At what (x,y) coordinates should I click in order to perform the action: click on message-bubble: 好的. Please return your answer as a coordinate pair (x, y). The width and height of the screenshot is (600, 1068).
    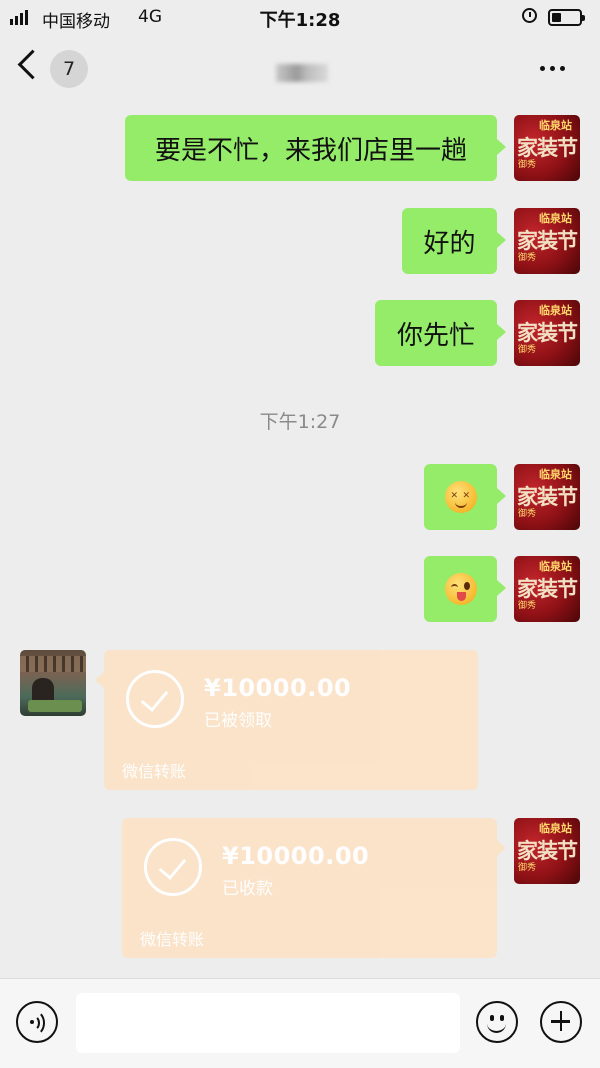
    Looking at the image, I should click on (454, 241).